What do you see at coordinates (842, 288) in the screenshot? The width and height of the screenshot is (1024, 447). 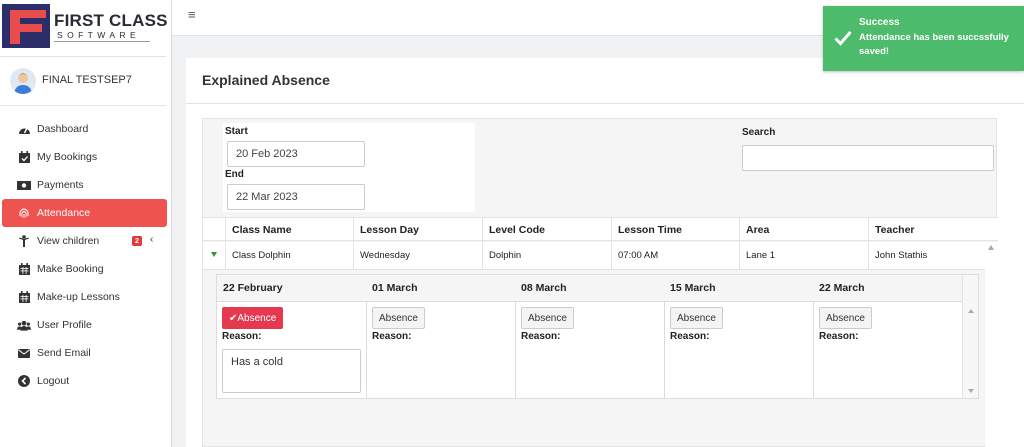 I see `lesson-date: 22 March` at bounding box center [842, 288].